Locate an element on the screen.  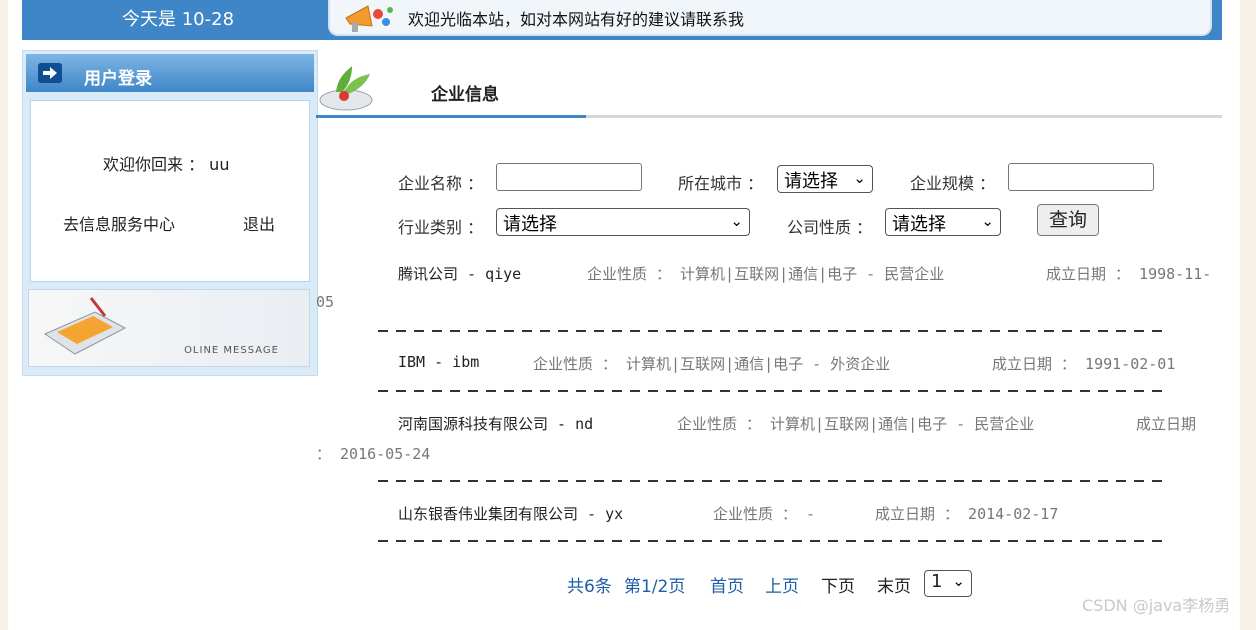
company-name-label: 企业名称 ： is located at coordinates (441, 183).